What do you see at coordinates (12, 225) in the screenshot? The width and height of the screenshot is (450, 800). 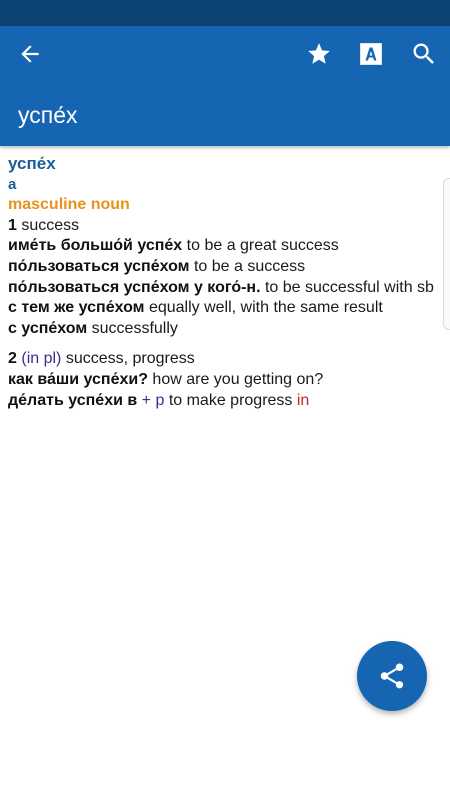 I see `sense-number: 1` at bounding box center [12, 225].